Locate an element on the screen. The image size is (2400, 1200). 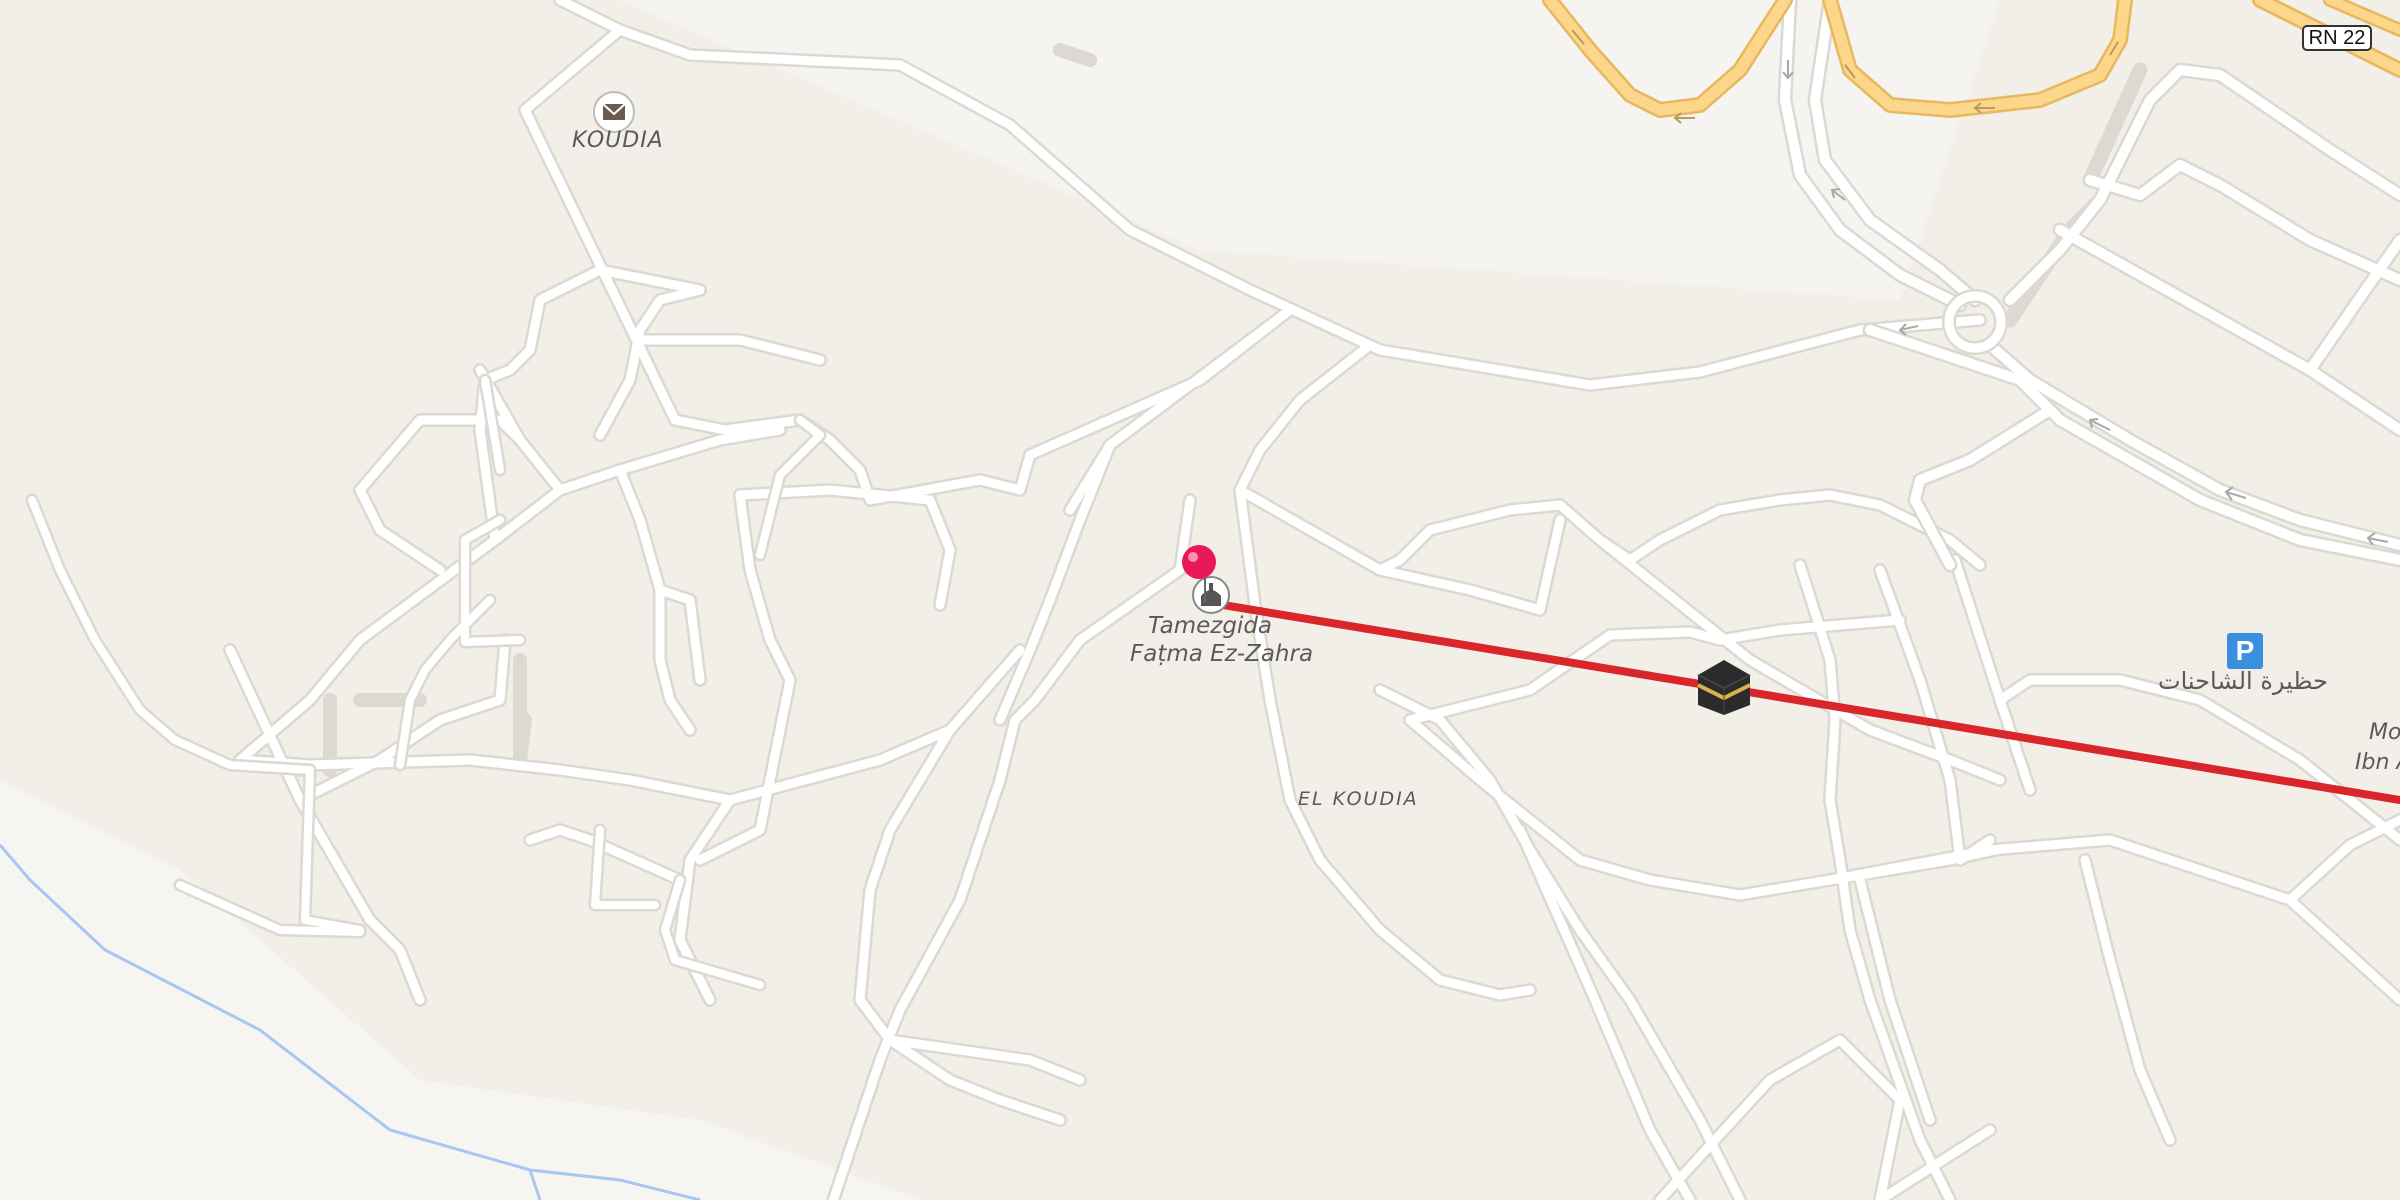
land-area is located at coordinates (460, 990).